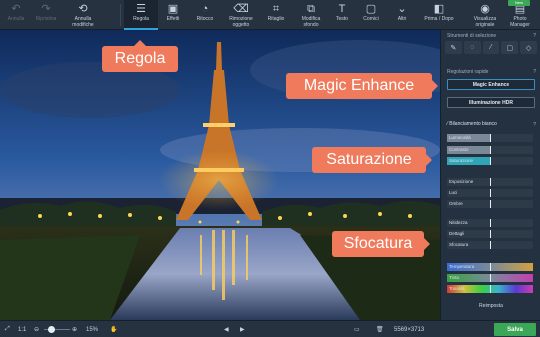  What do you see at coordinates (173, 15) in the screenshot?
I see `tab-effects: ▣ Effetti` at bounding box center [173, 15].